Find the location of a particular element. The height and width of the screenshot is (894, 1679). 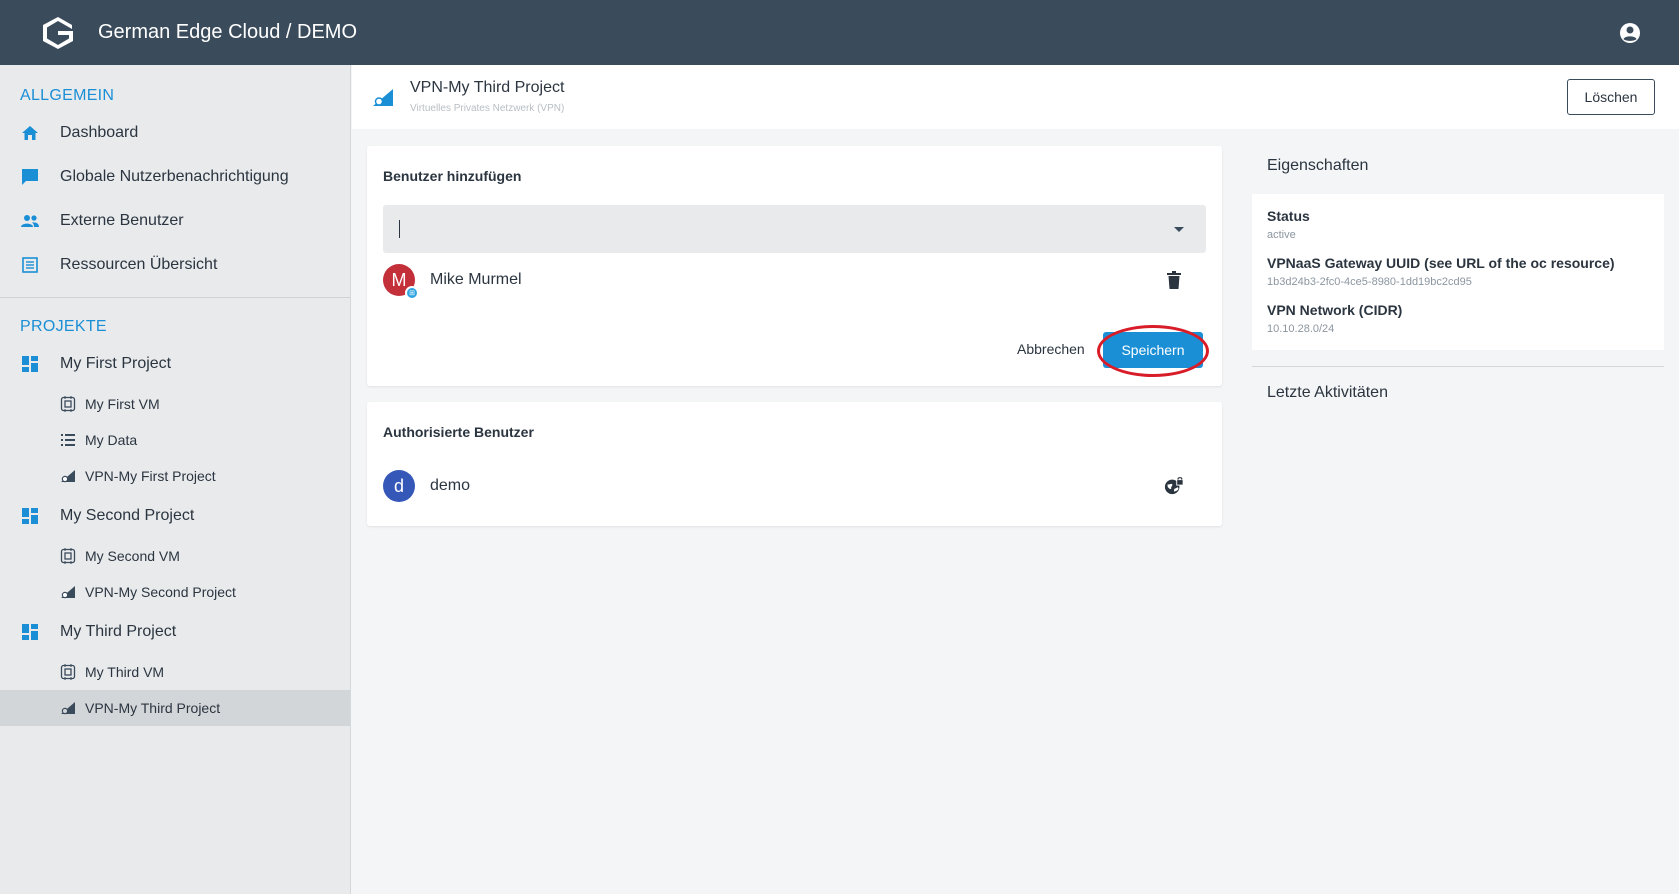

sidebar-item-vpn: VPN-My First Project is located at coordinates (175, 476).